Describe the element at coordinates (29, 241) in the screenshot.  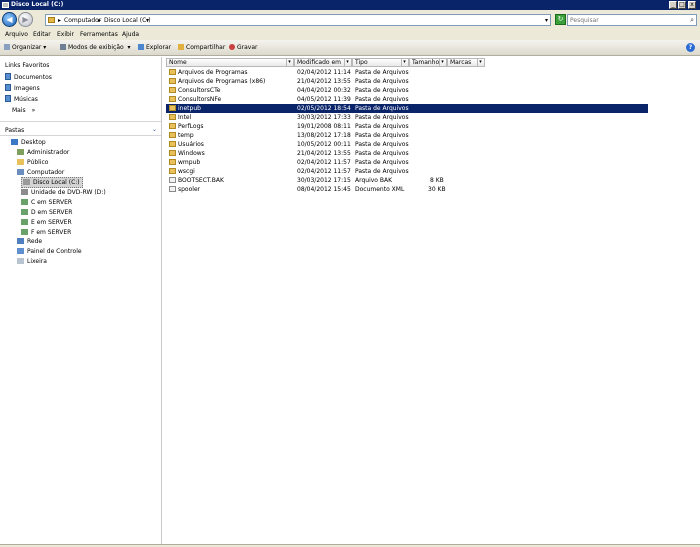
I see `tree-item-rede: Rede` at that location.